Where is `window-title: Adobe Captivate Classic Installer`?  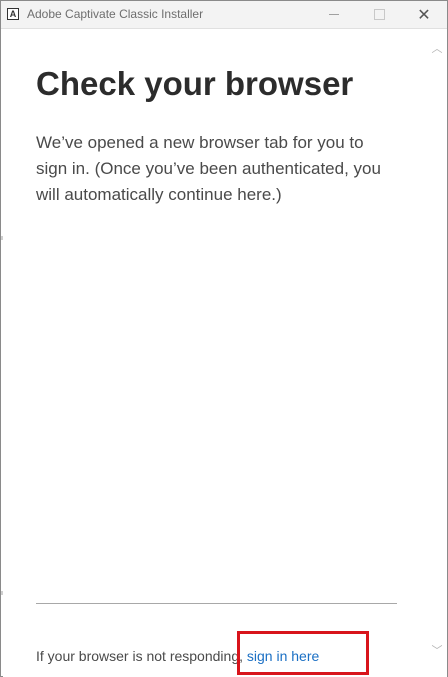
window-title: Adobe Captivate Classic Installer is located at coordinates (115, 14).